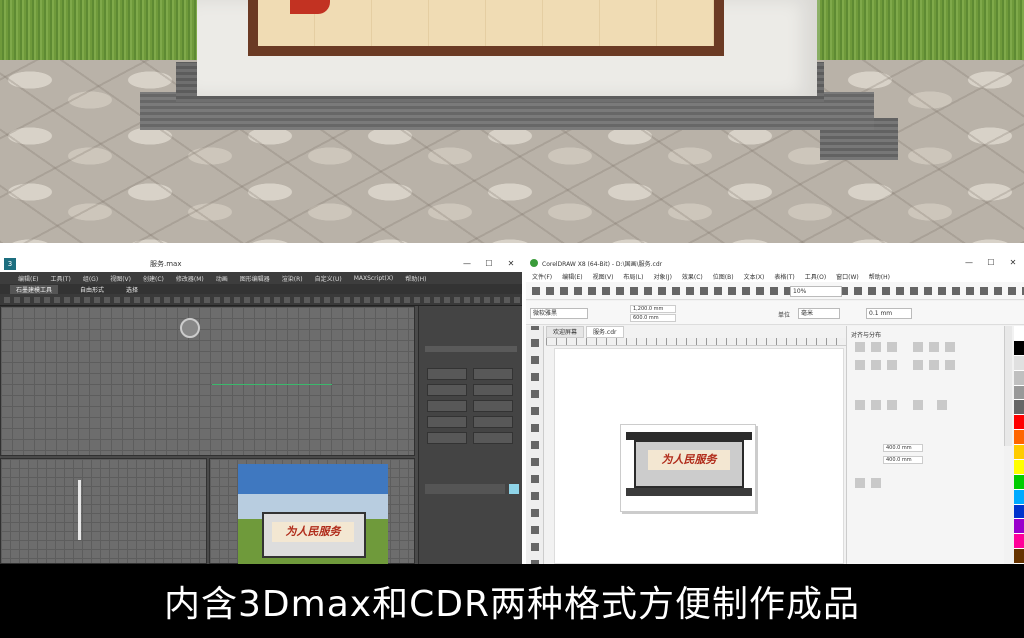 This screenshot has height=638, width=1024. What do you see at coordinates (374, 278) in the screenshot?
I see `menu-item: MAXScript(X)` at bounding box center [374, 278].